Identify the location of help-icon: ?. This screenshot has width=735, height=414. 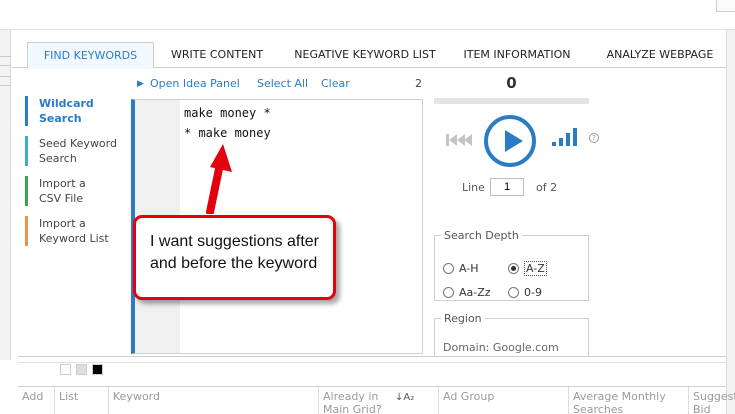
(594, 138).